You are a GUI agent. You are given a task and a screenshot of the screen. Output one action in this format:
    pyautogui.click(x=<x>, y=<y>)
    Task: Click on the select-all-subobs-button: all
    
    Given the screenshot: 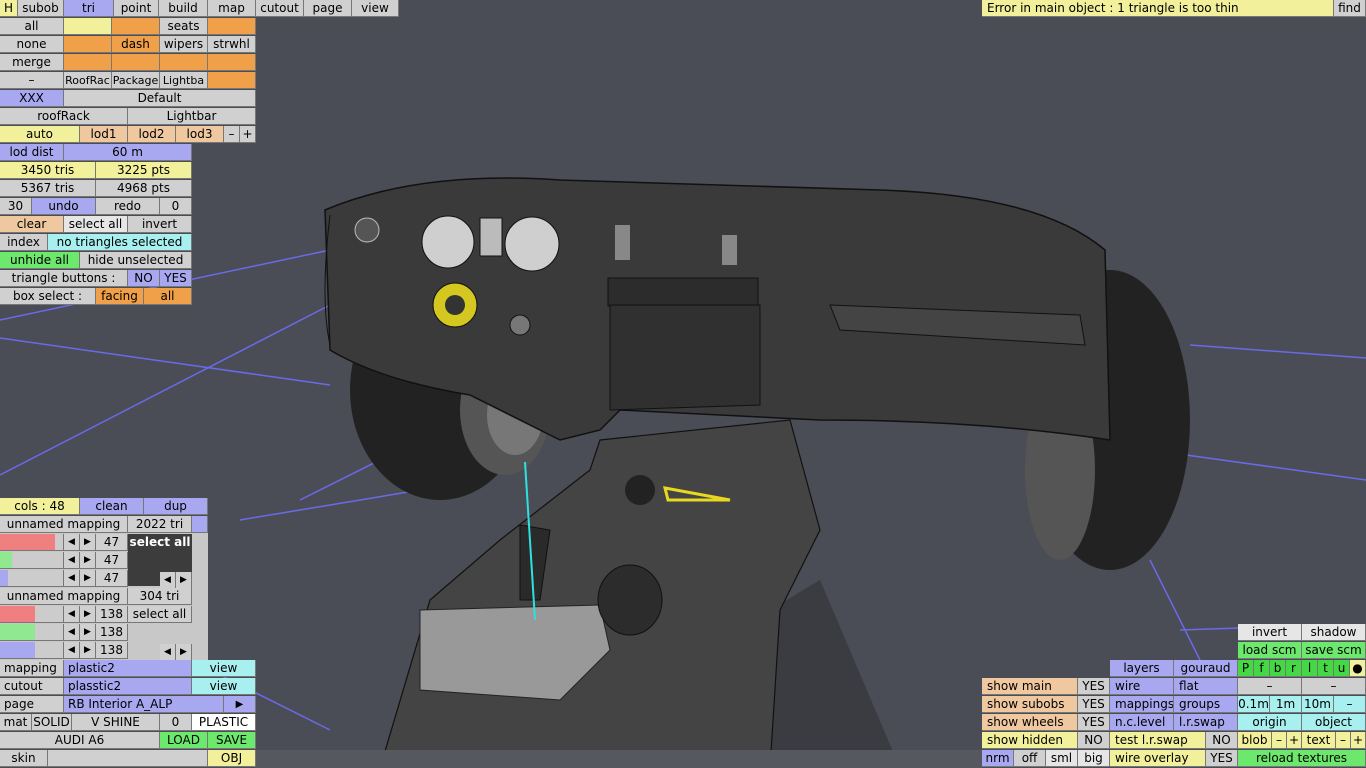 What is the action you would take?
    pyautogui.click(x=32, y=26)
    